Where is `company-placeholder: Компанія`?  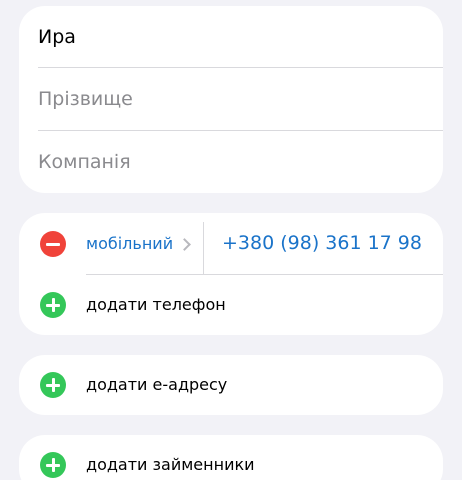
company-placeholder: Компанія is located at coordinates (84, 162).